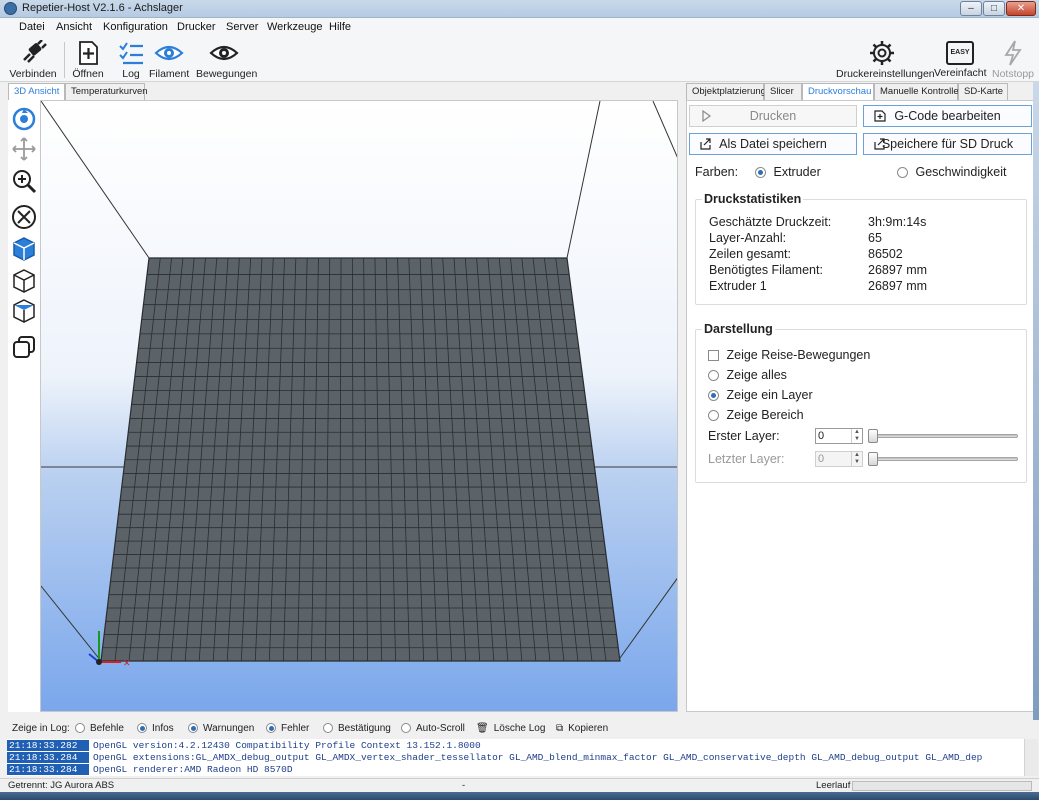 The image size is (1039, 800). I want to click on tab-slicer: Slicer, so click(783, 91).